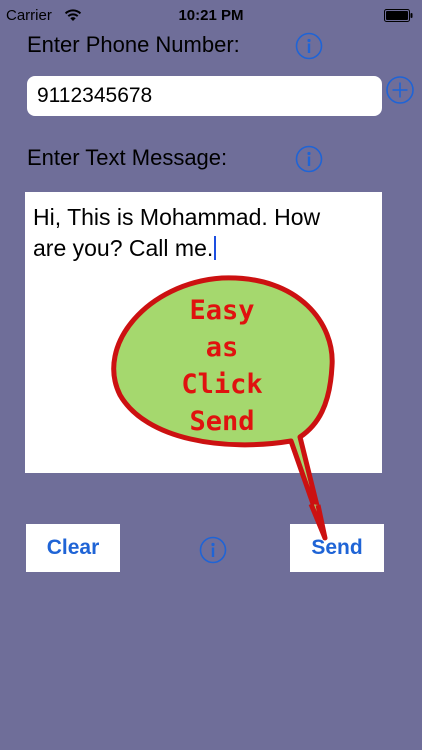 This screenshot has width=422, height=750. I want to click on bubble-line: Send, so click(222, 421).